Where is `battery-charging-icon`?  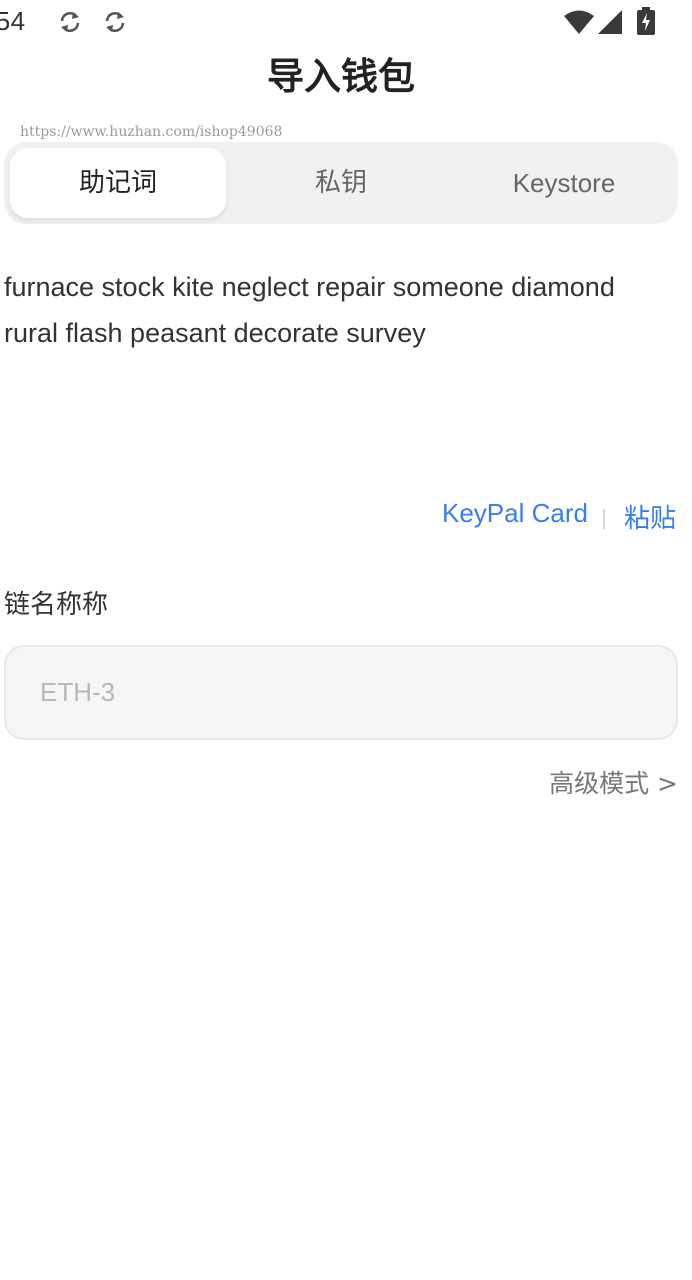
battery-charging-icon is located at coordinates (646, 21).